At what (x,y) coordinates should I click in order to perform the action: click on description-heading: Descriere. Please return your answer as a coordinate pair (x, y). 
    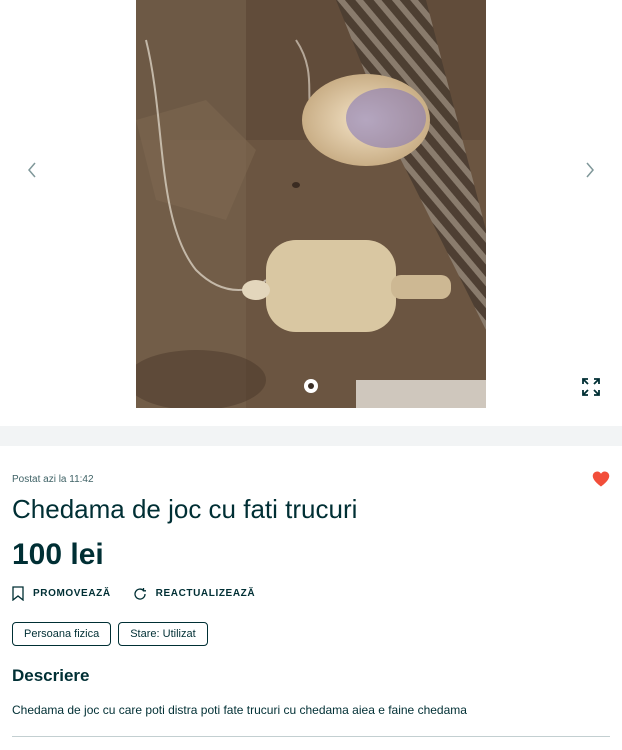
    Looking at the image, I should click on (51, 675).